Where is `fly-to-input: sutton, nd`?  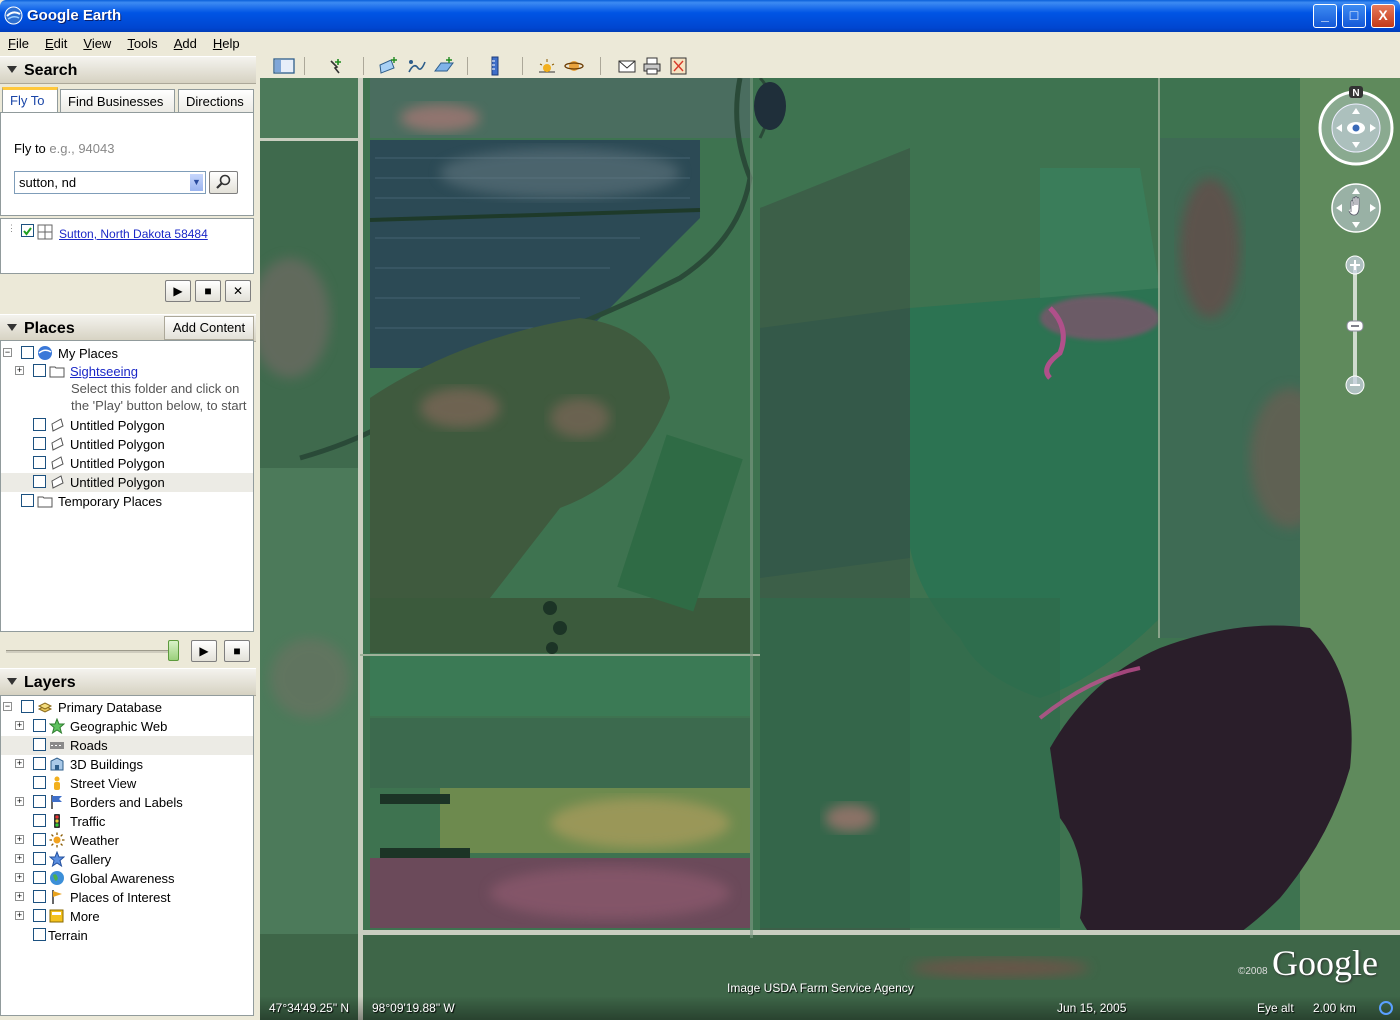
fly-to-input: sutton, nd is located at coordinates (110, 182).